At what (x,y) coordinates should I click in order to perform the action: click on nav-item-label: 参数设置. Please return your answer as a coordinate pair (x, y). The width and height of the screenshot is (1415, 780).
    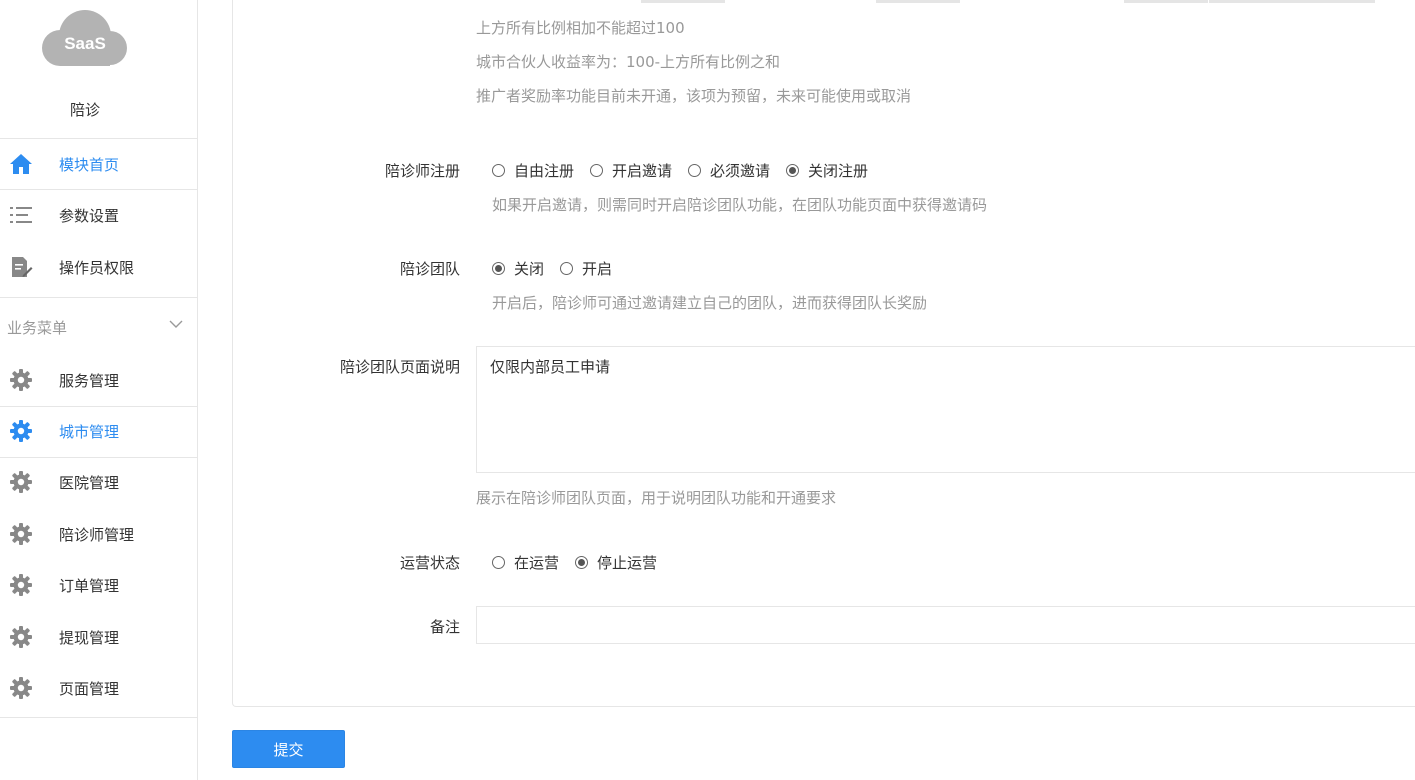
    Looking at the image, I should click on (89, 216).